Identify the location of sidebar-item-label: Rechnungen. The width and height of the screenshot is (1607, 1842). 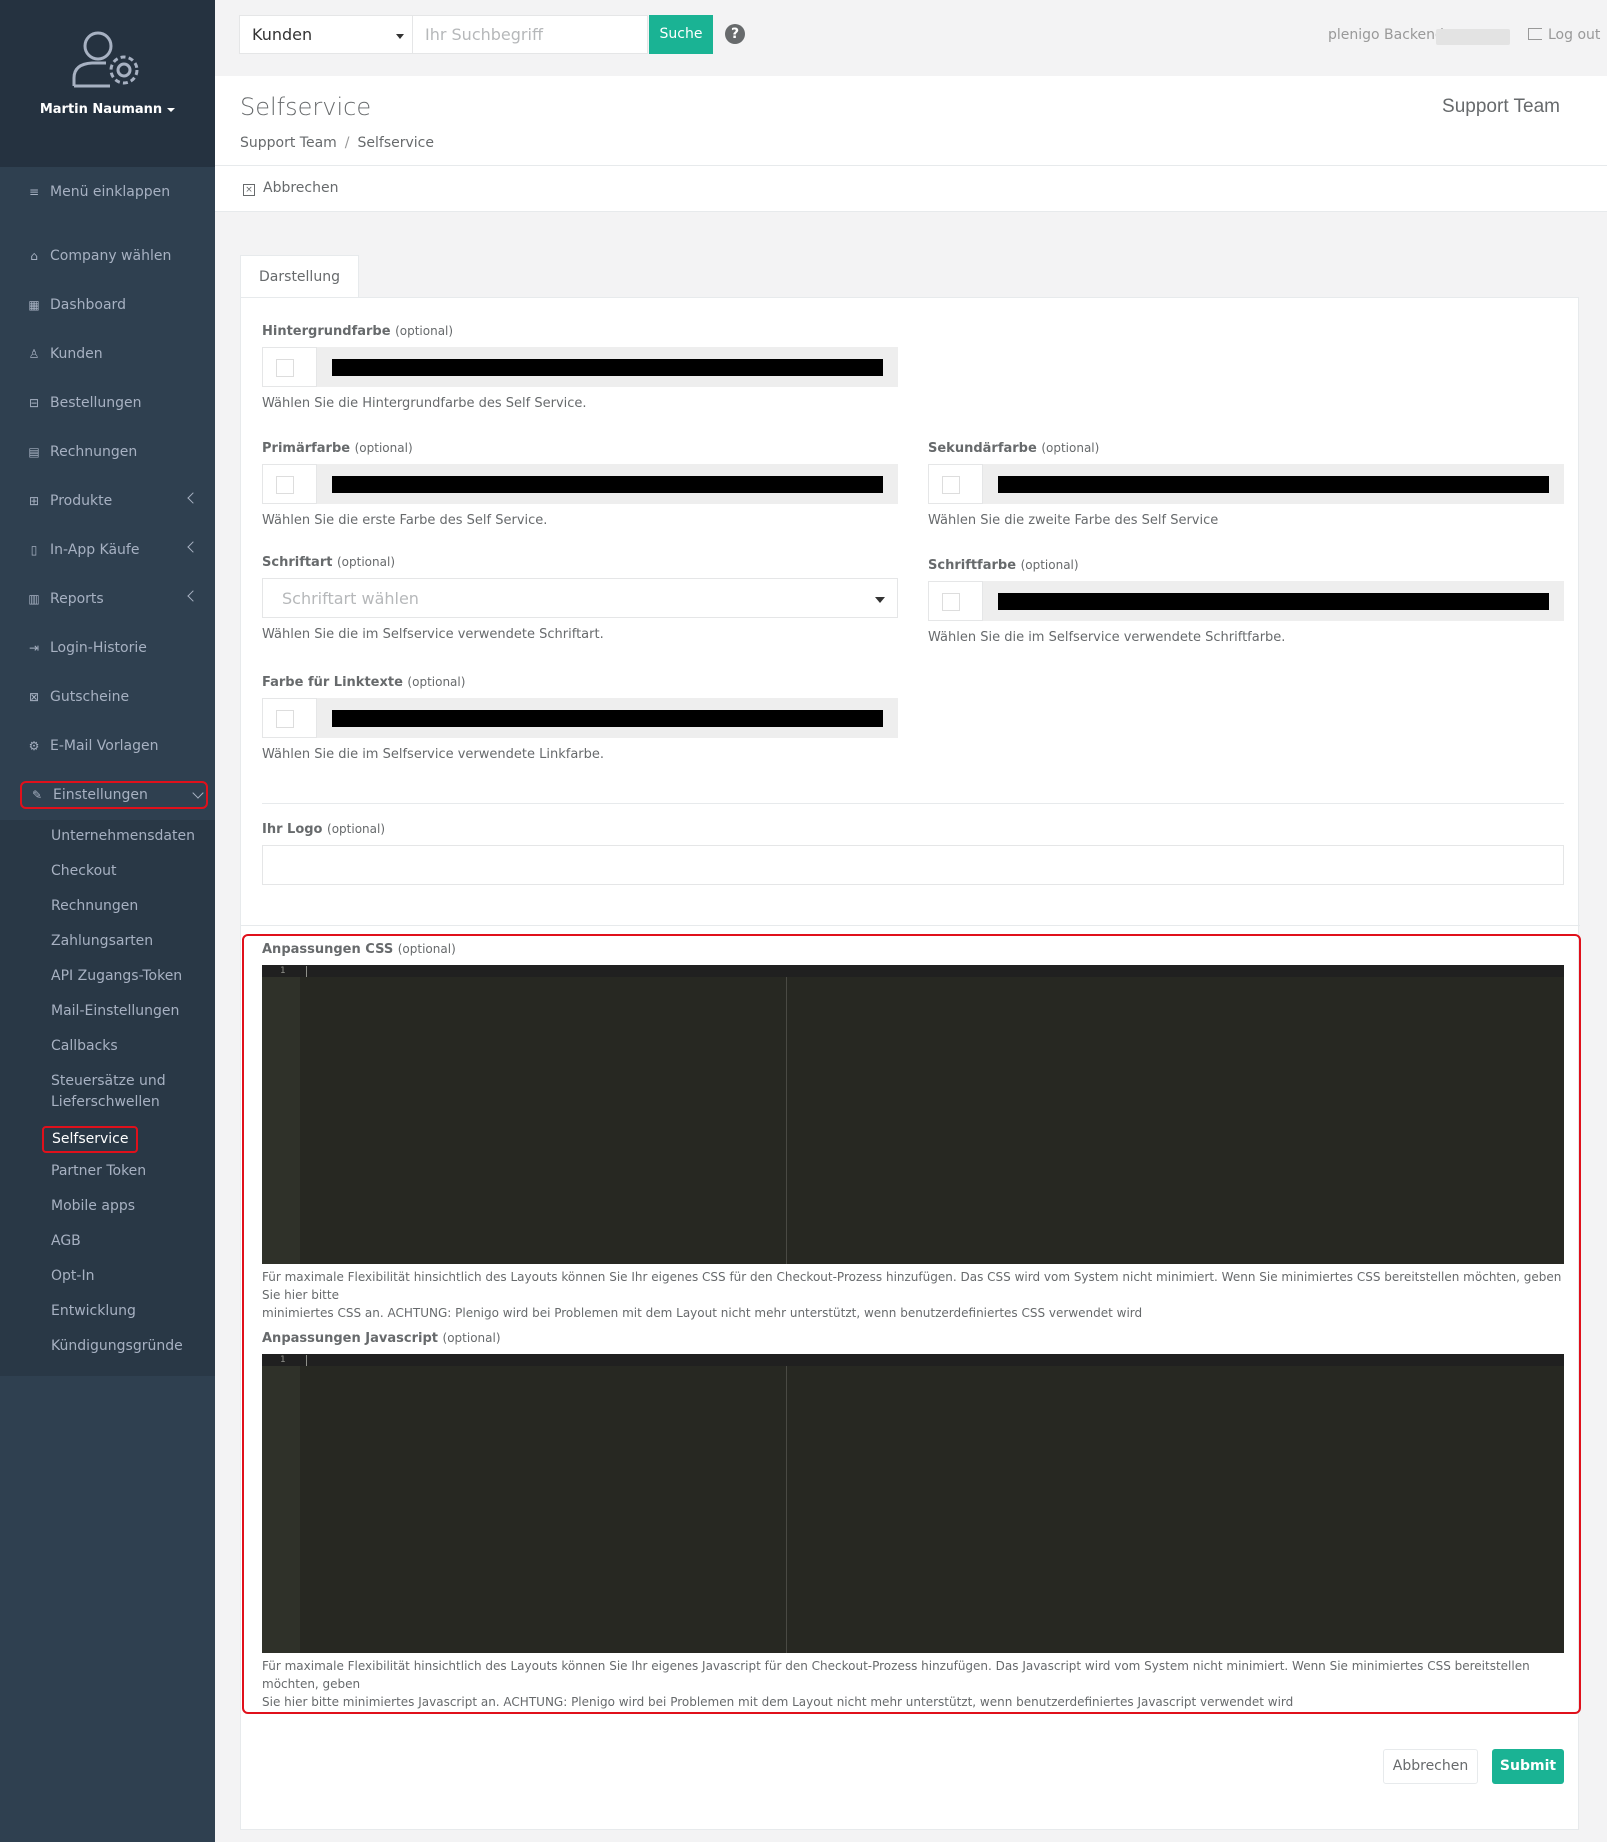
(94, 452).